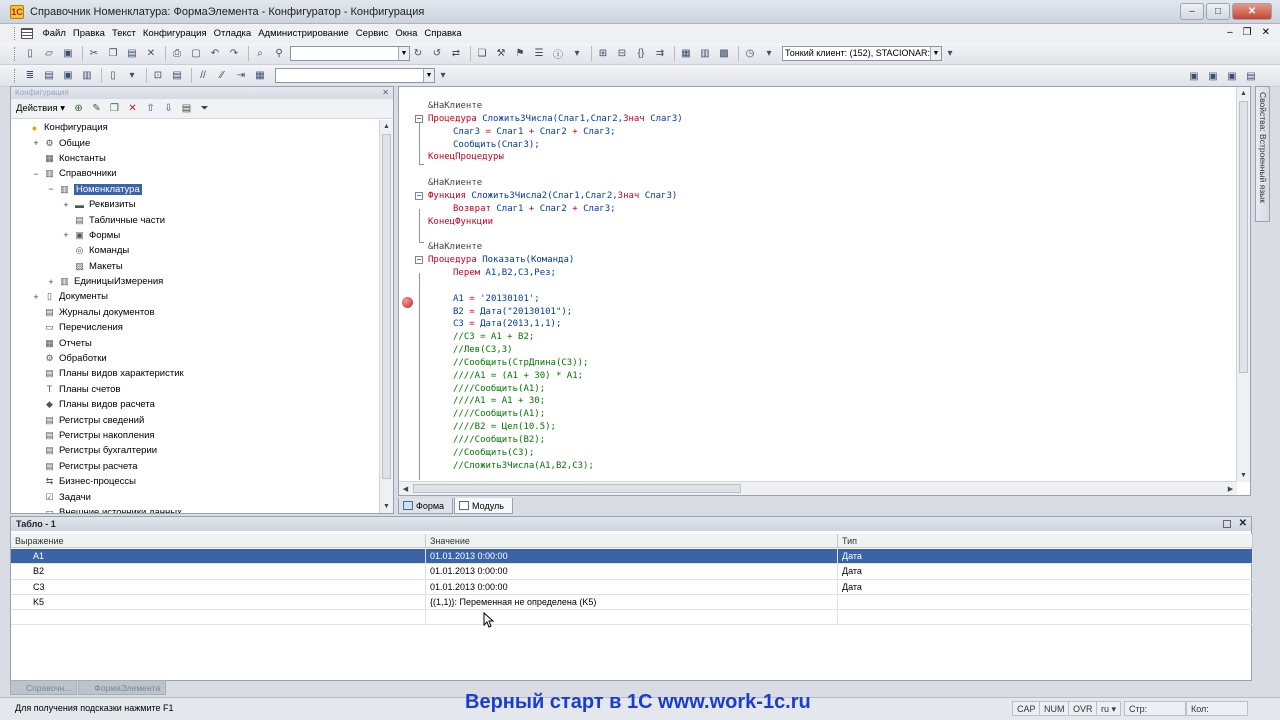  Describe the element at coordinates (1243, 237) in the screenshot. I see `scroll-thumb` at that location.